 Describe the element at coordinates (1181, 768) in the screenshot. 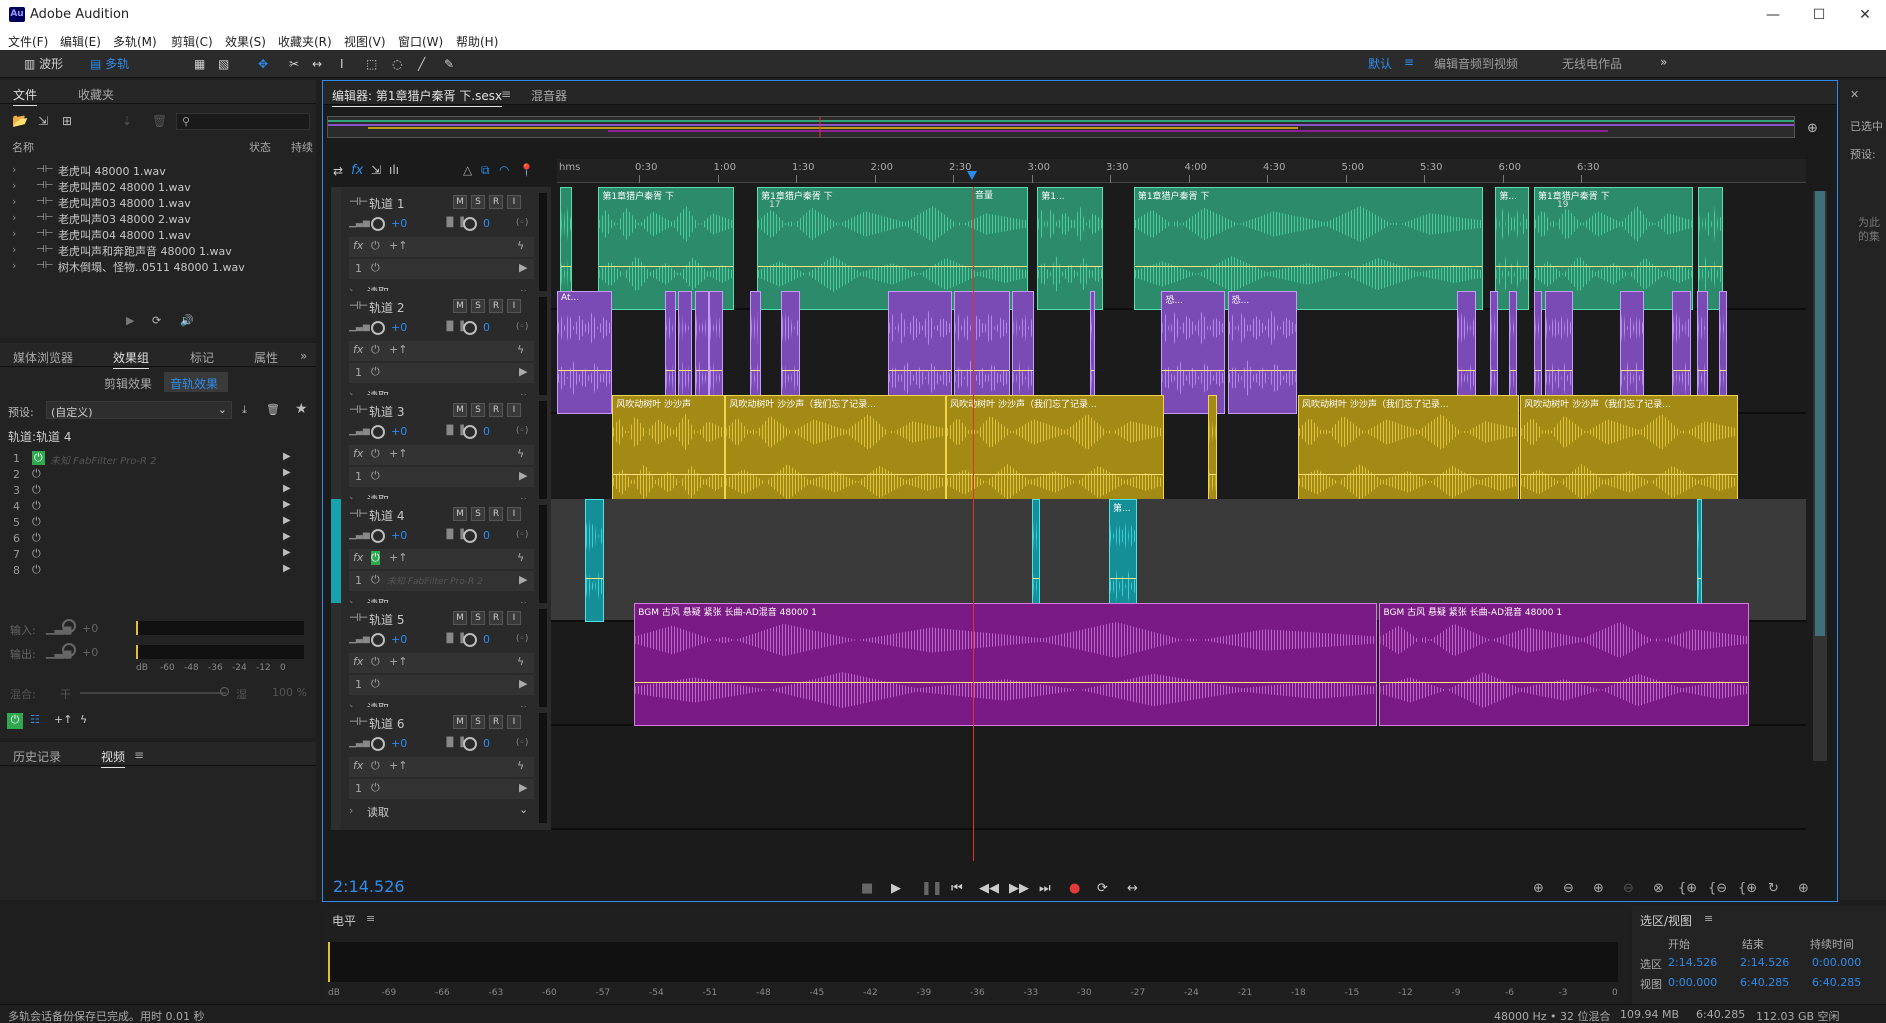

I see `track-lane` at that location.